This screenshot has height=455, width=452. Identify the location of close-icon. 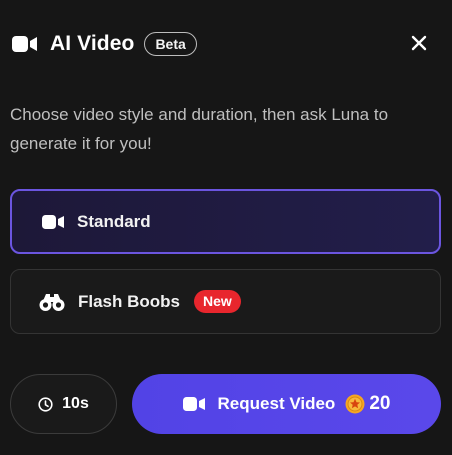
(419, 43).